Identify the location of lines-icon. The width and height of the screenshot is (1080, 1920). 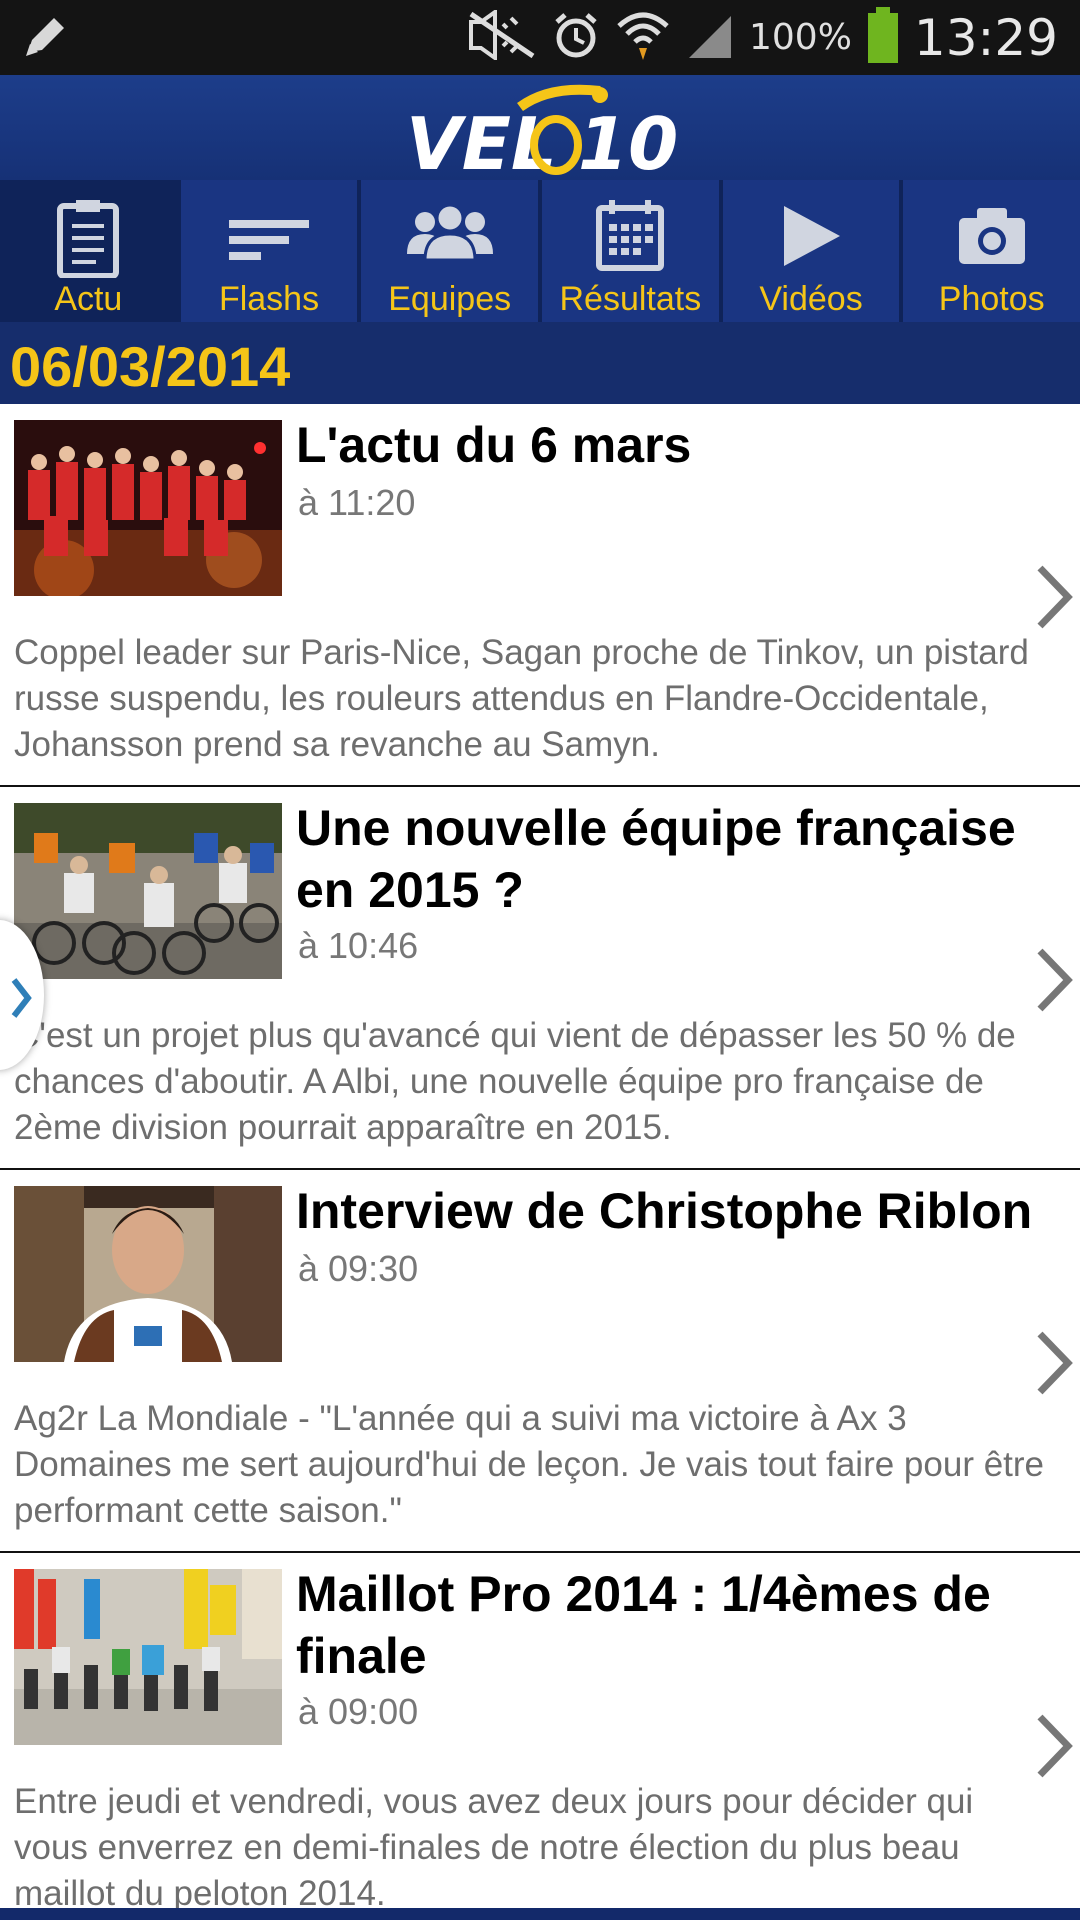
(269, 240).